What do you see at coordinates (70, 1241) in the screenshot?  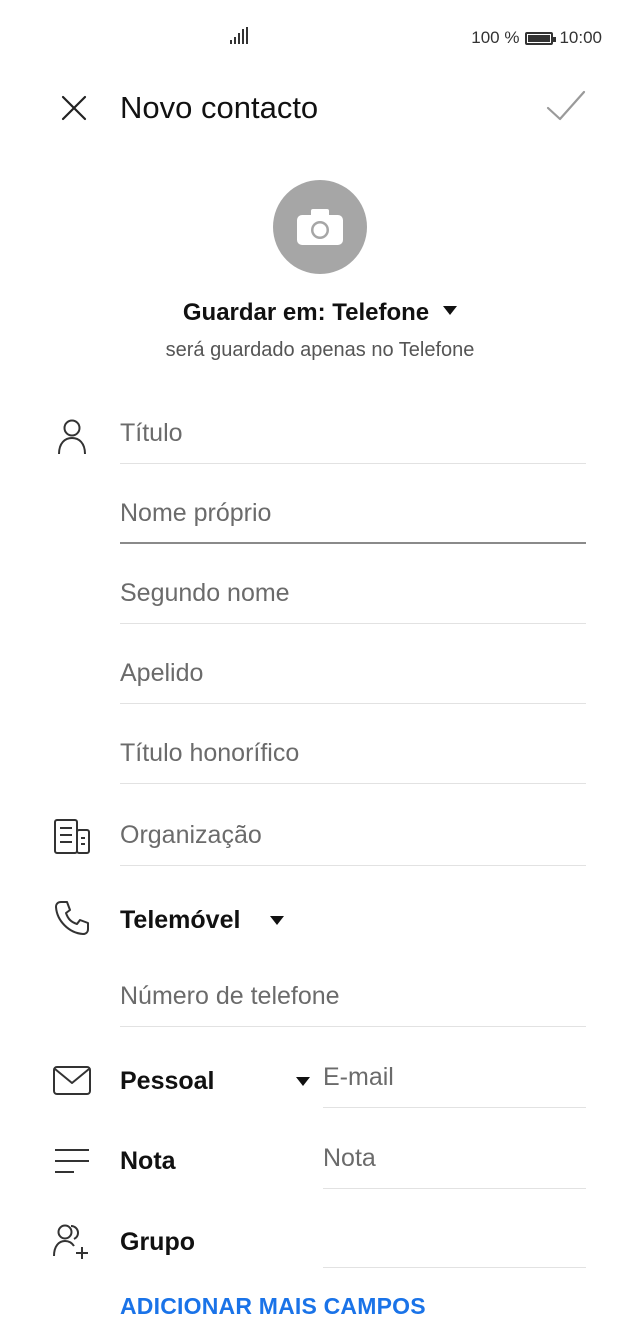 I see `group-add-icon` at bounding box center [70, 1241].